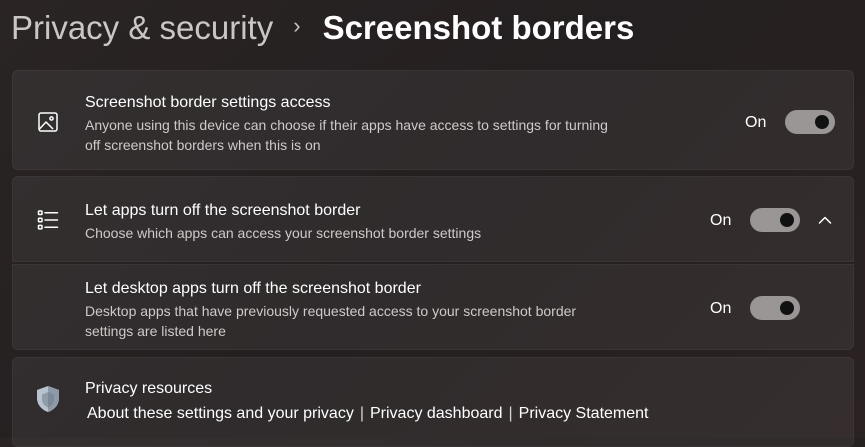 This screenshot has height=447, width=865. What do you see at coordinates (149, 388) in the screenshot?
I see `privacy-resources-title: Privacy resources` at bounding box center [149, 388].